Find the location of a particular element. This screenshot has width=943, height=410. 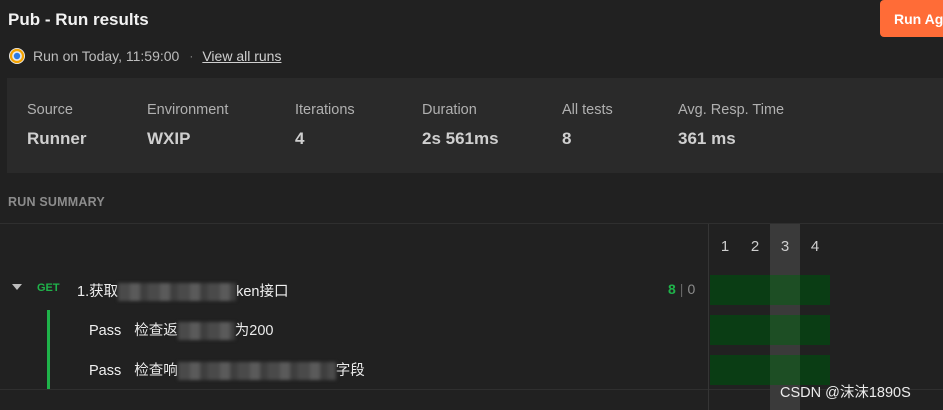

stat-avg-resp-time: Avg. Resp. Time 361 ms is located at coordinates (731, 125).